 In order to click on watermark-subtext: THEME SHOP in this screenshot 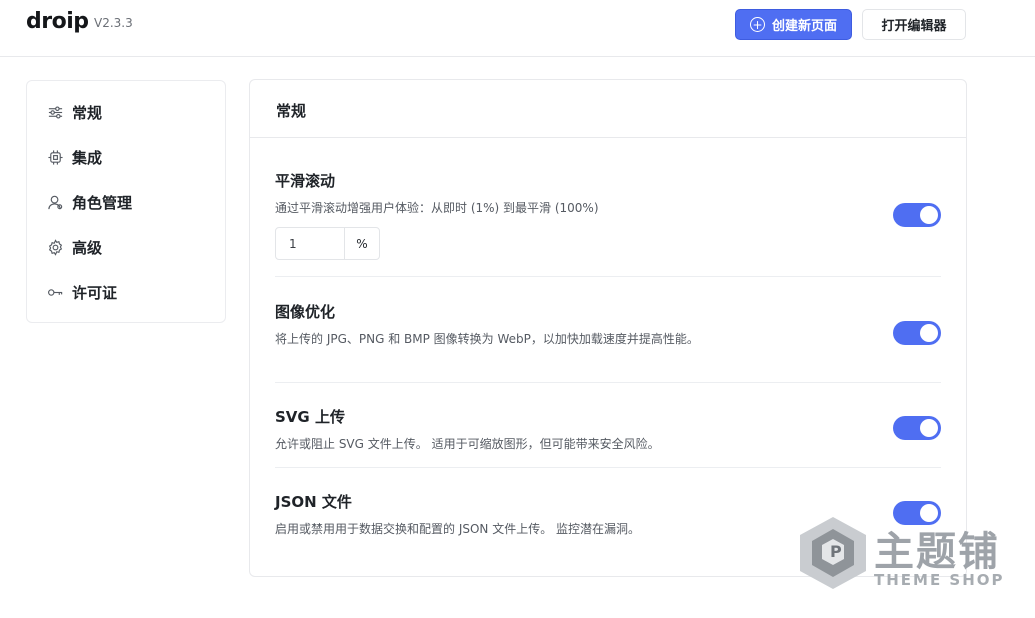, I will do `click(939, 580)`.